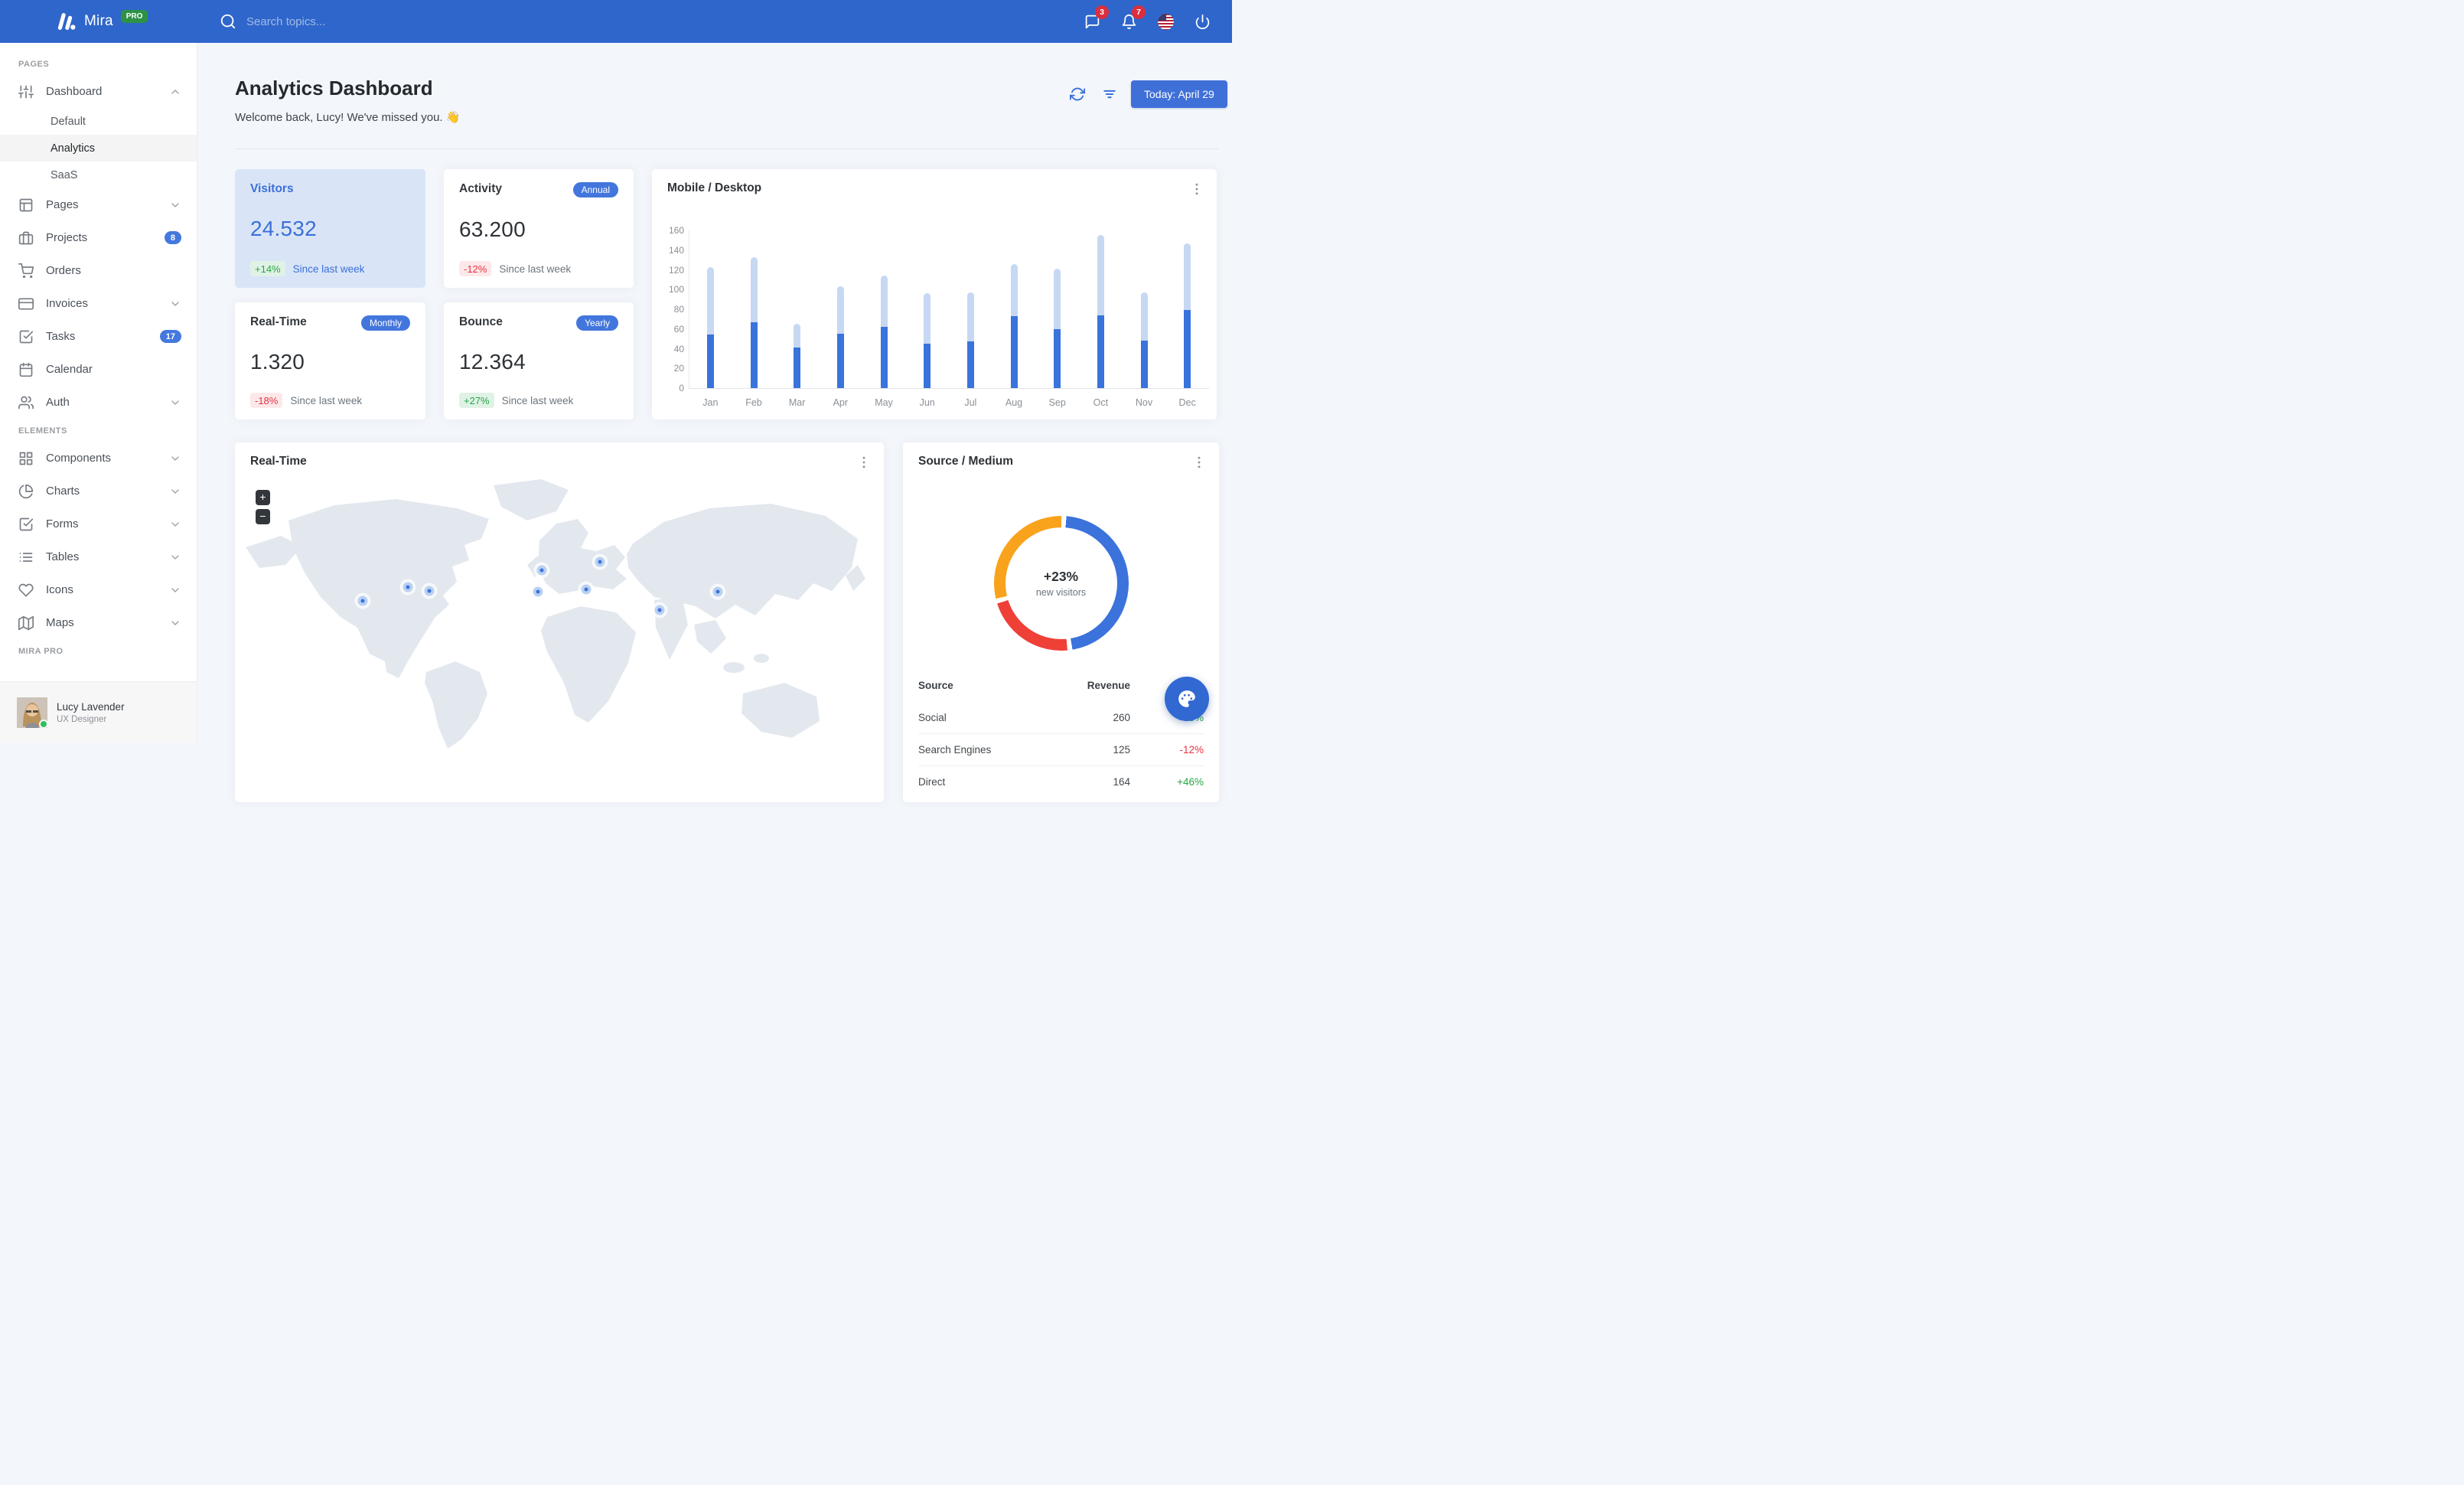 The height and width of the screenshot is (1485, 2464). What do you see at coordinates (797, 402) in the screenshot?
I see `x-axis-label: Mar` at bounding box center [797, 402].